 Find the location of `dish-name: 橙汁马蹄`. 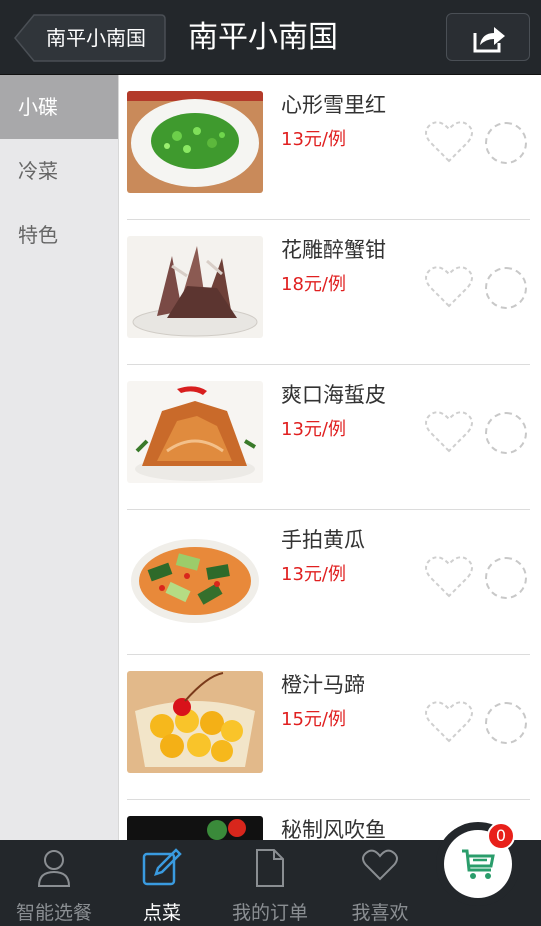

dish-name: 橙汁马蹄 is located at coordinates (323, 685).